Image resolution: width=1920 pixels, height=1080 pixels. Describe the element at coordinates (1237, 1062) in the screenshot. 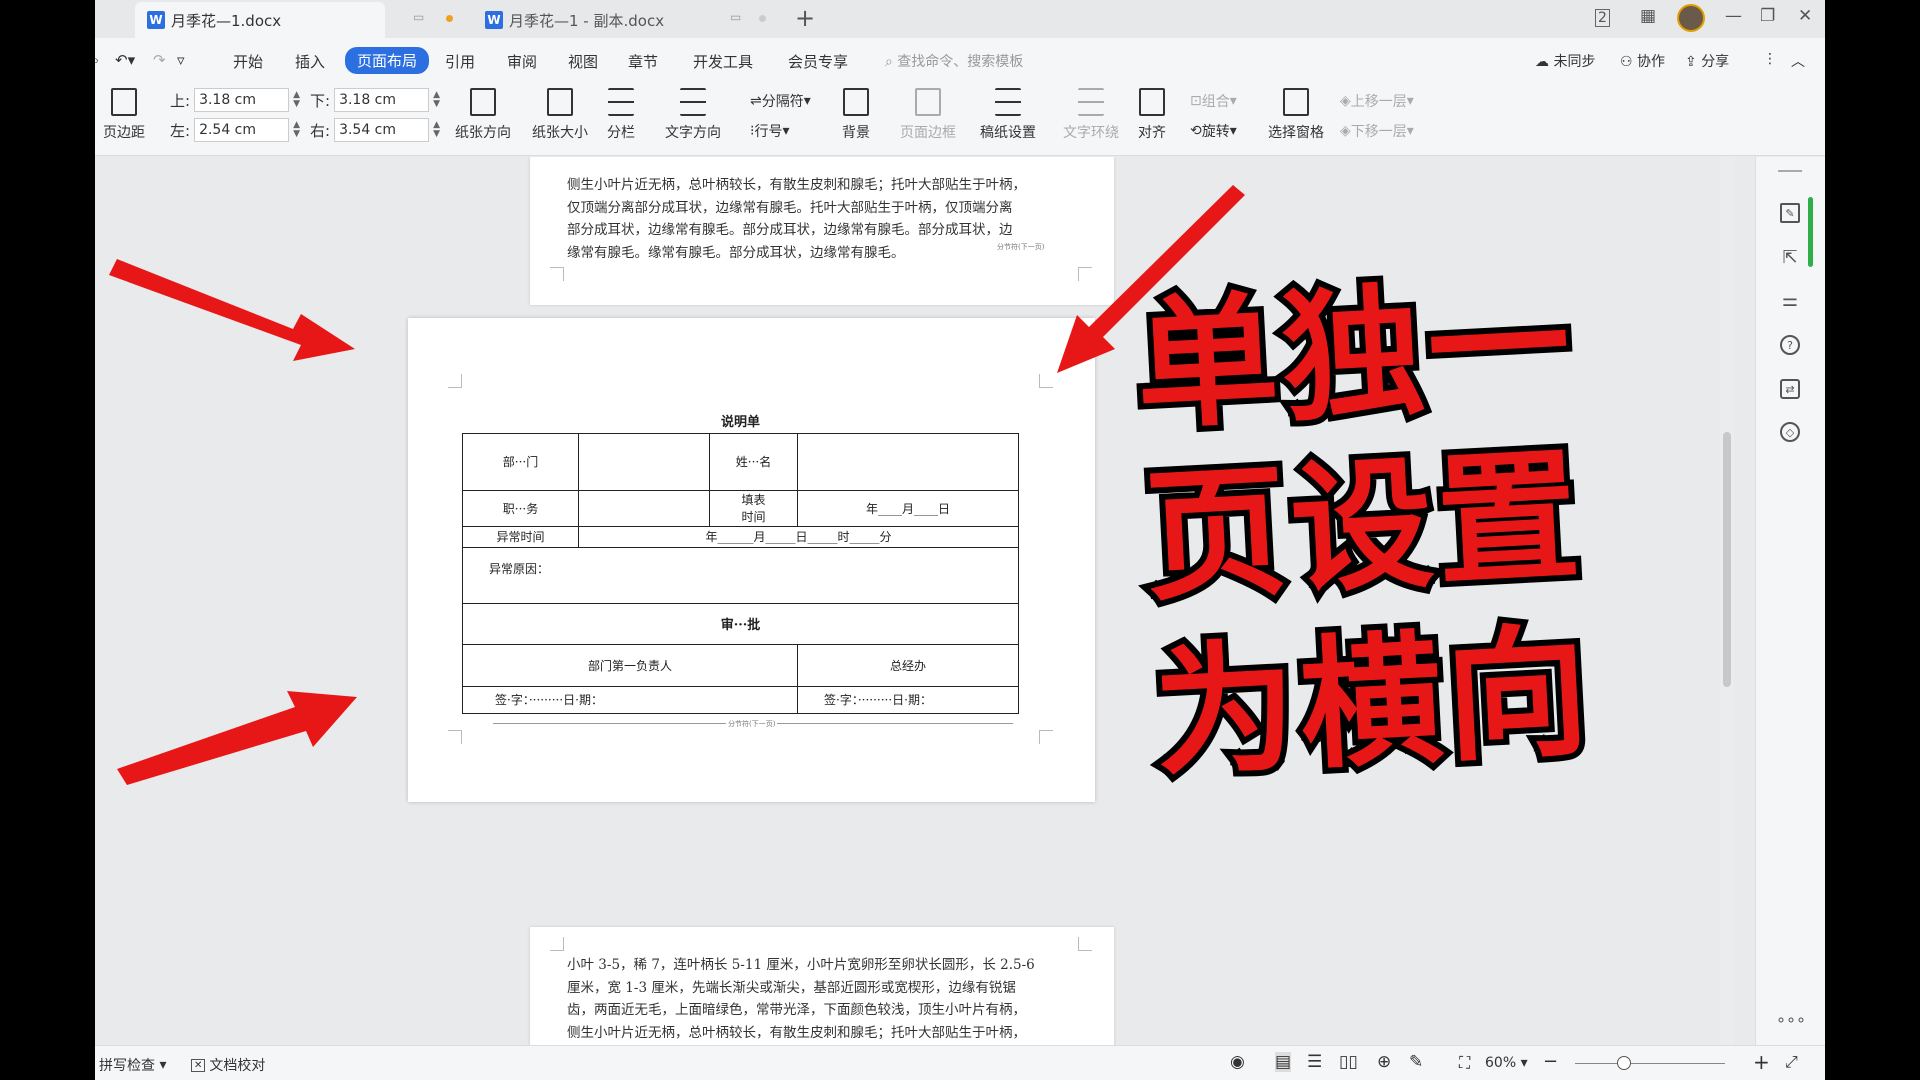

I see `eye-icon: ◉` at that location.